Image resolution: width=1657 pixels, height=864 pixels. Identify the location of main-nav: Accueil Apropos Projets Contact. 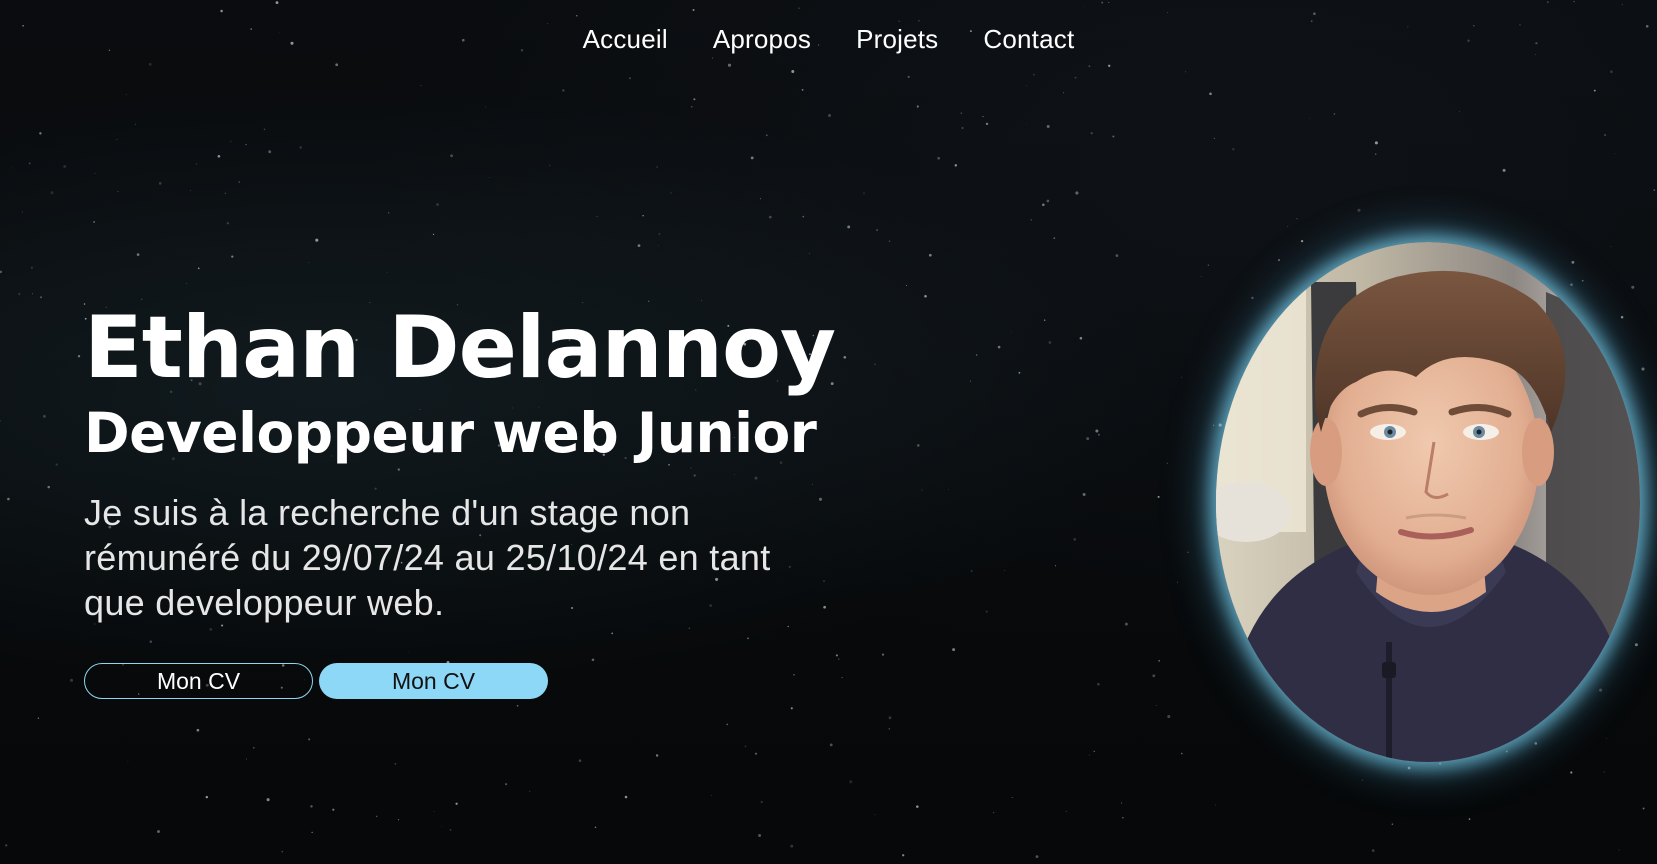
(828, 39).